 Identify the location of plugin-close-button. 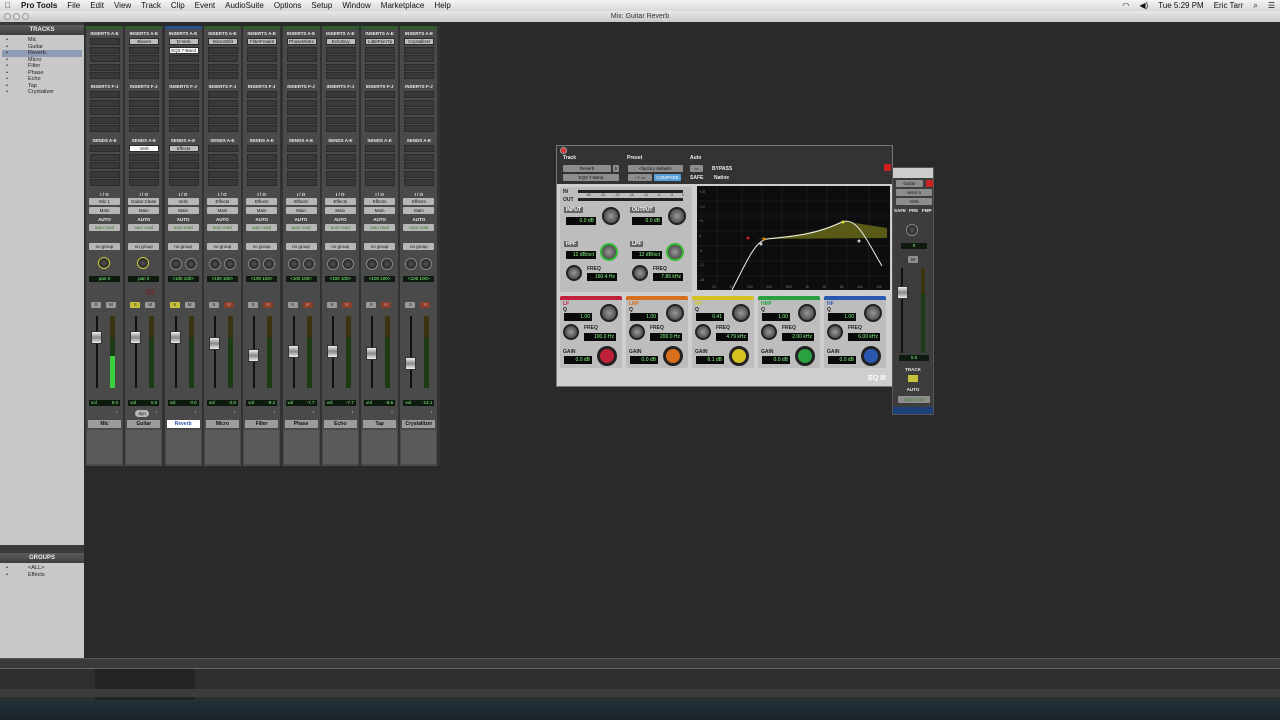
(563, 150).